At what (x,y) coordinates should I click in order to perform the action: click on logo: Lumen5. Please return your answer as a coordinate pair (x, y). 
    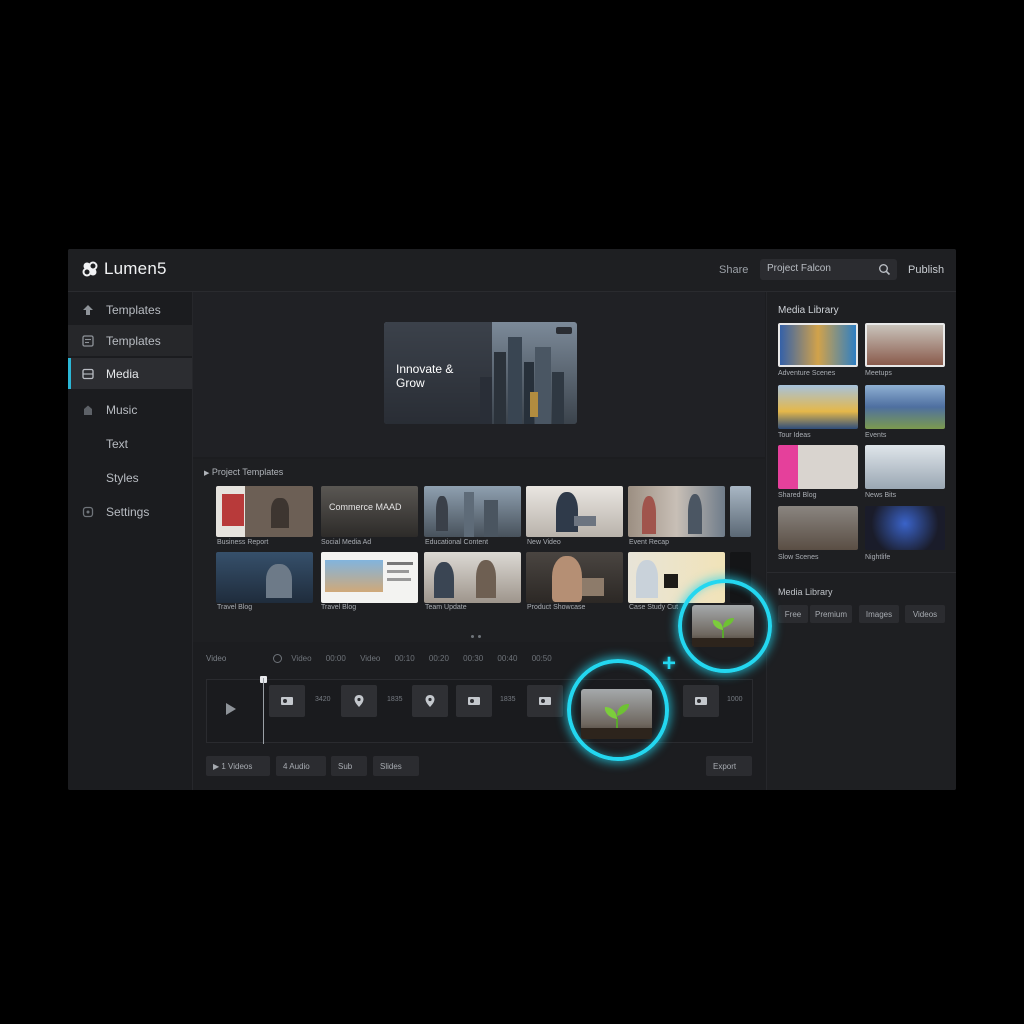
    Looking at the image, I should click on (124, 269).